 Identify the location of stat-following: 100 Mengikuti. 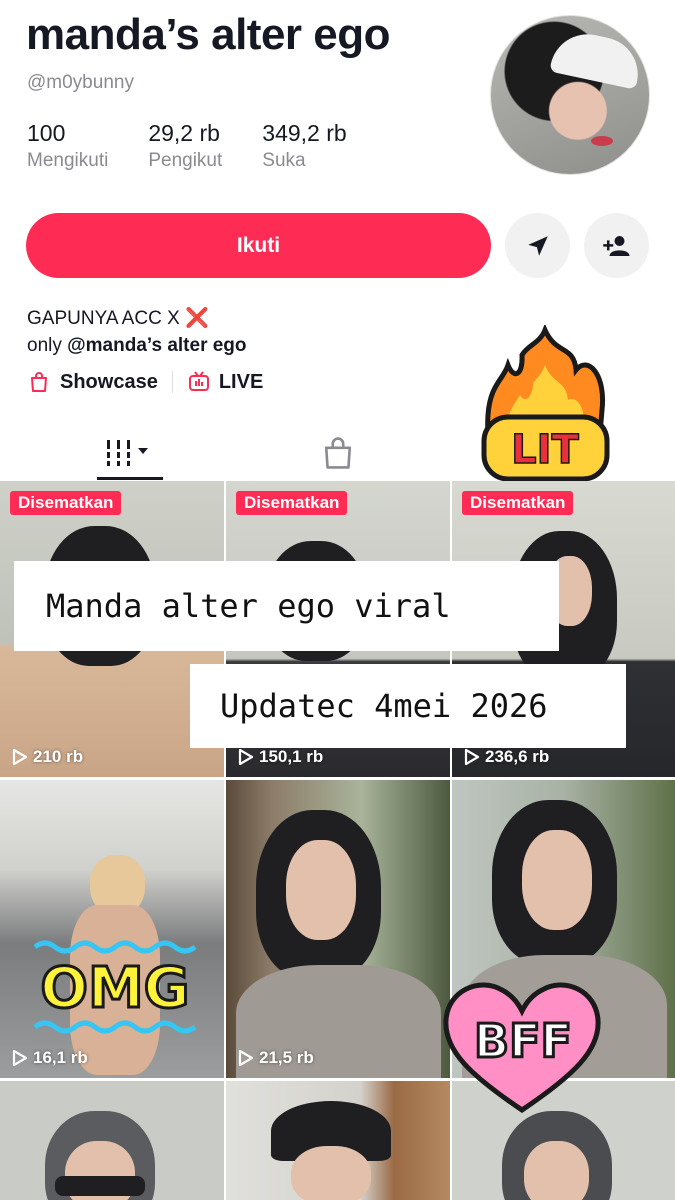
(67, 146).